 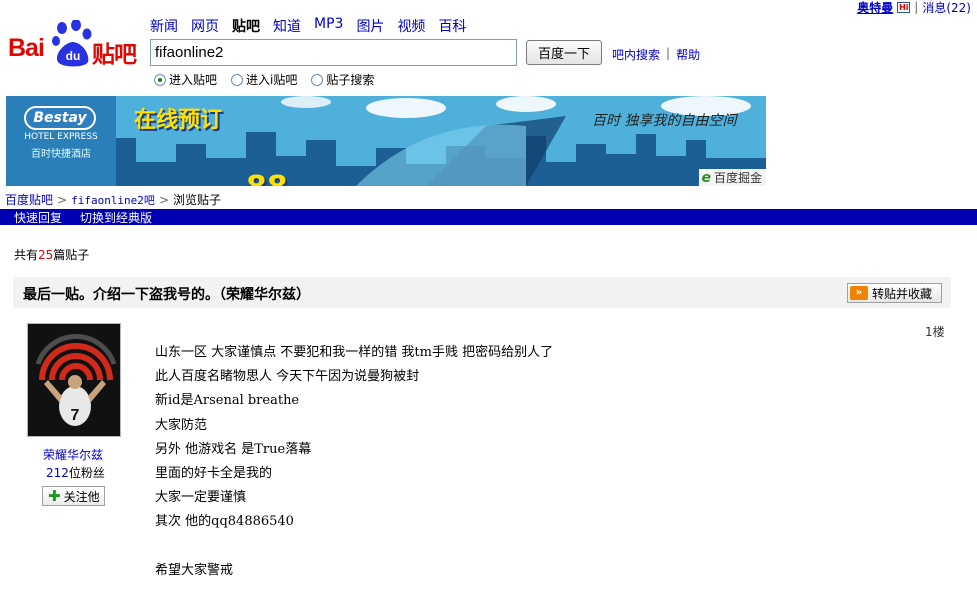 What do you see at coordinates (227, 401) in the screenshot?
I see `post-line: 新id是Arsenal breathe` at bounding box center [227, 401].